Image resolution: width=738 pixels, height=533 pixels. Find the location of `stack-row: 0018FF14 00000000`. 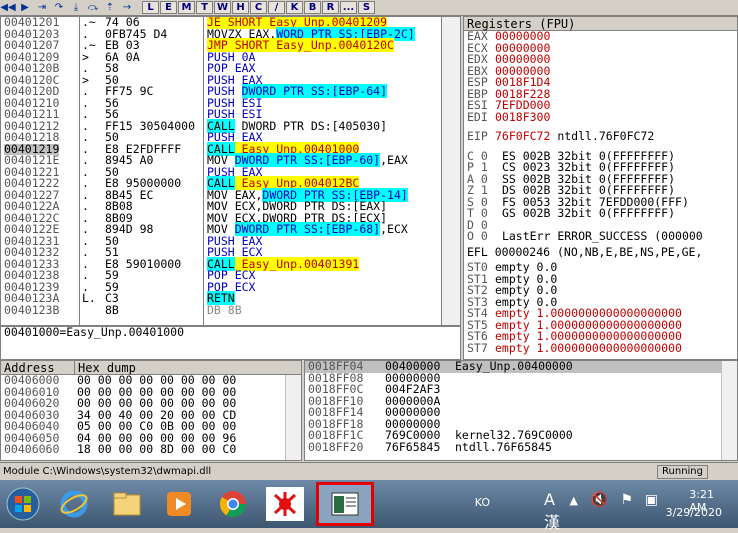

stack-row: 0018FF14 00000000 is located at coordinates (521, 412).